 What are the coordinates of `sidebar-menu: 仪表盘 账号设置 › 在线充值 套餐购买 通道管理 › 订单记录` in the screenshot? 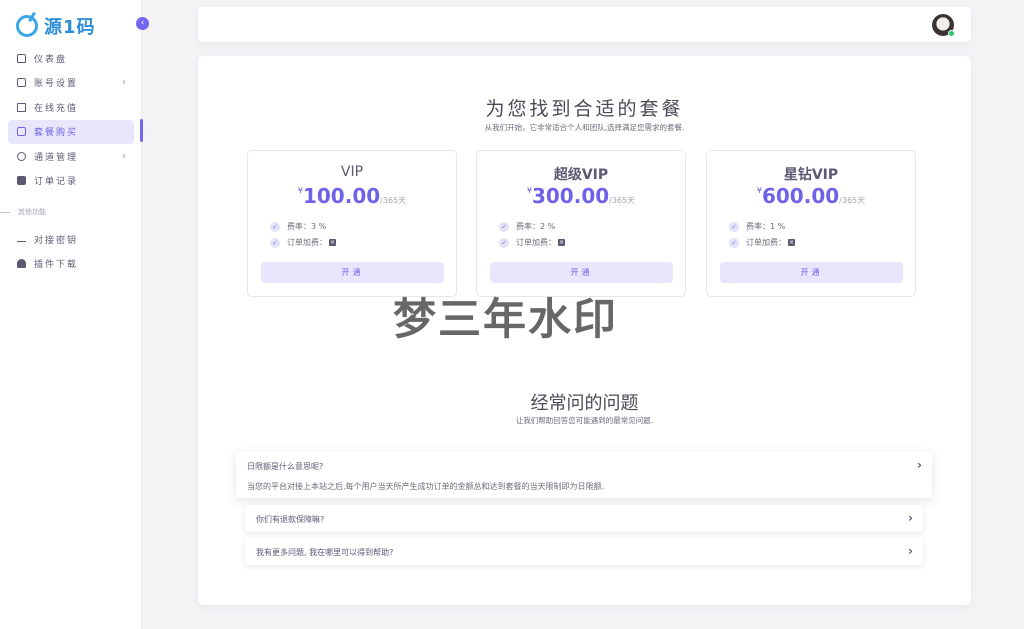 It's located at (71, 119).